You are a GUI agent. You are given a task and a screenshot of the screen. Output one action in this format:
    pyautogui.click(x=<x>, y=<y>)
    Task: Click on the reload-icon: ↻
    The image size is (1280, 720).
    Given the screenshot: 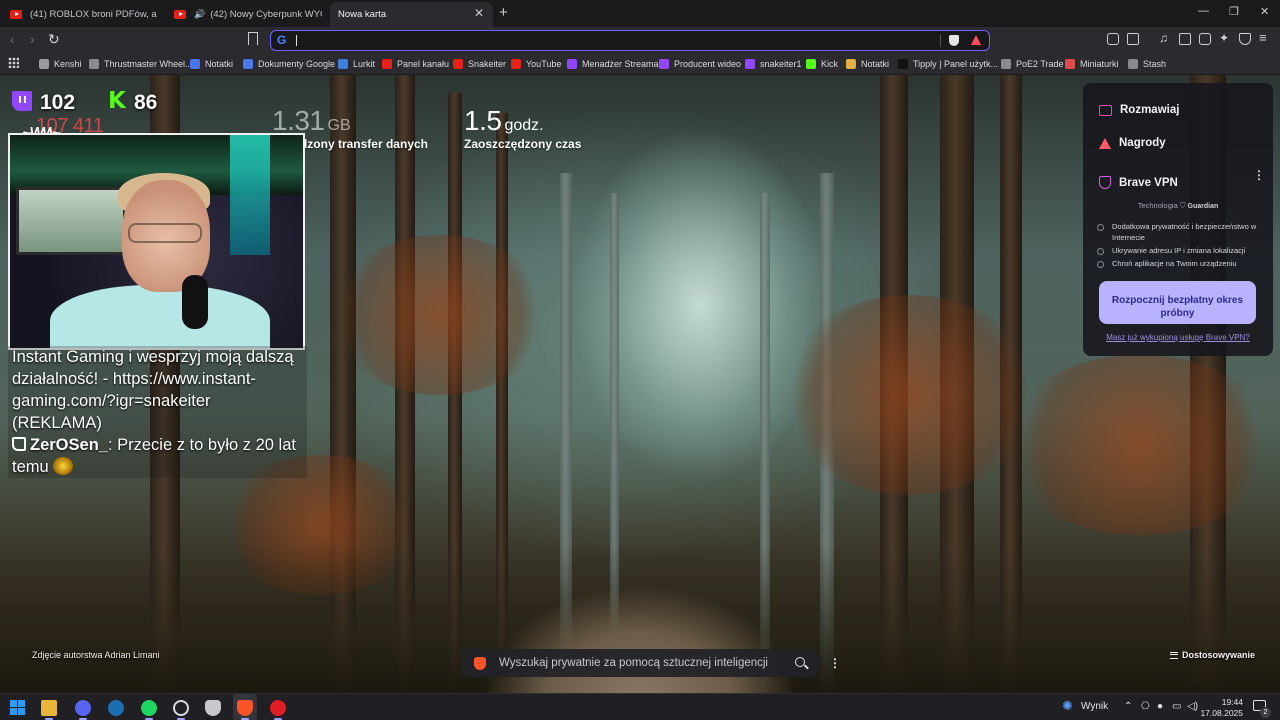 What is the action you would take?
    pyautogui.click(x=54, y=39)
    